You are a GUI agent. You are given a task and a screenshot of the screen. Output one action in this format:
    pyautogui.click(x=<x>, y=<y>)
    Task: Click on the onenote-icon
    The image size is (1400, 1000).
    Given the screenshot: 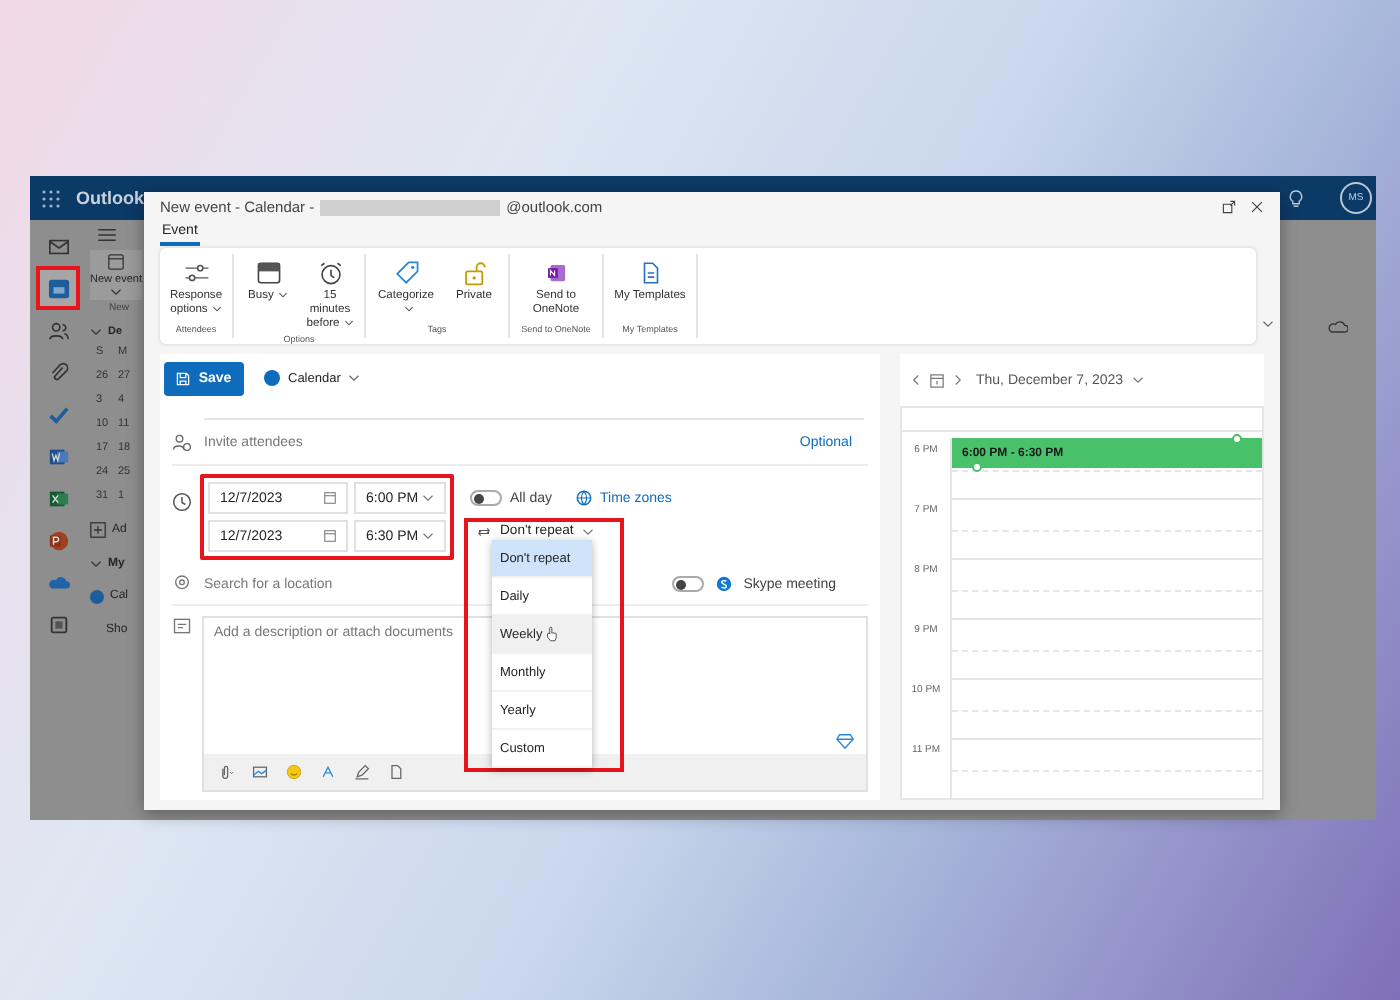 What is the action you would take?
    pyautogui.click(x=556, y=273)
    